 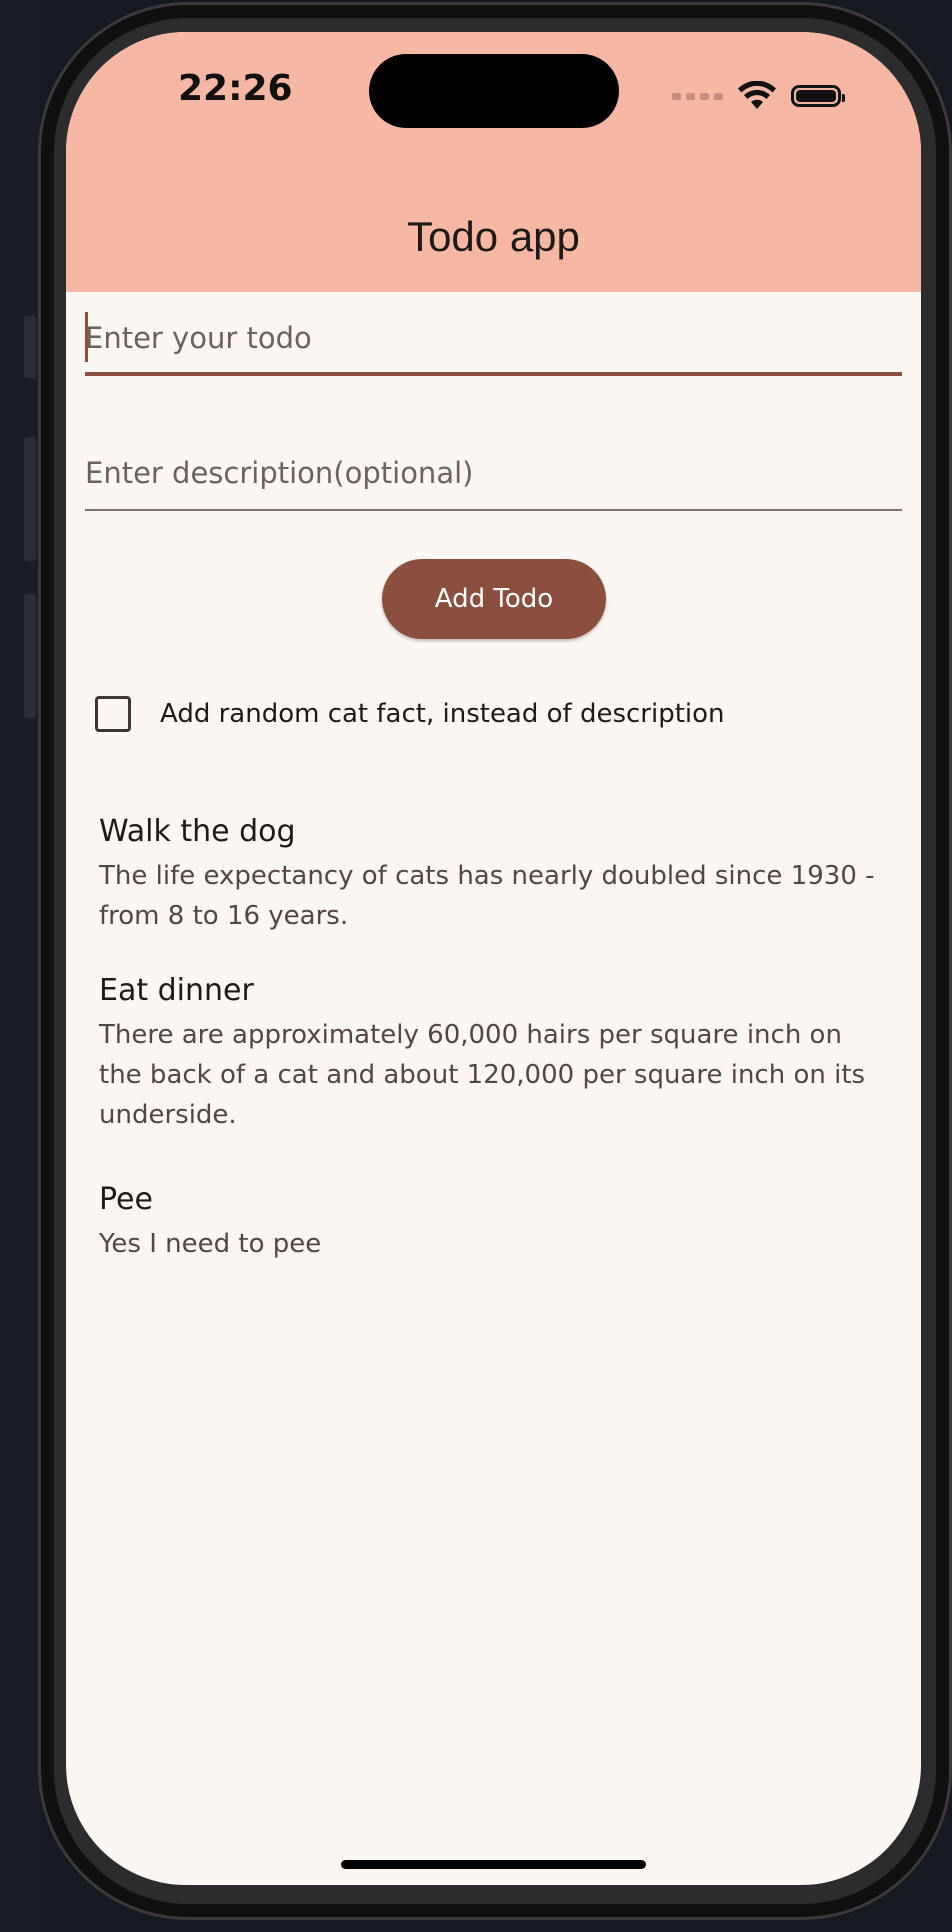 What do you see at coordinates (20, 966) in the screenshot?
I see `background-strip` at bounding box center [20, 966].